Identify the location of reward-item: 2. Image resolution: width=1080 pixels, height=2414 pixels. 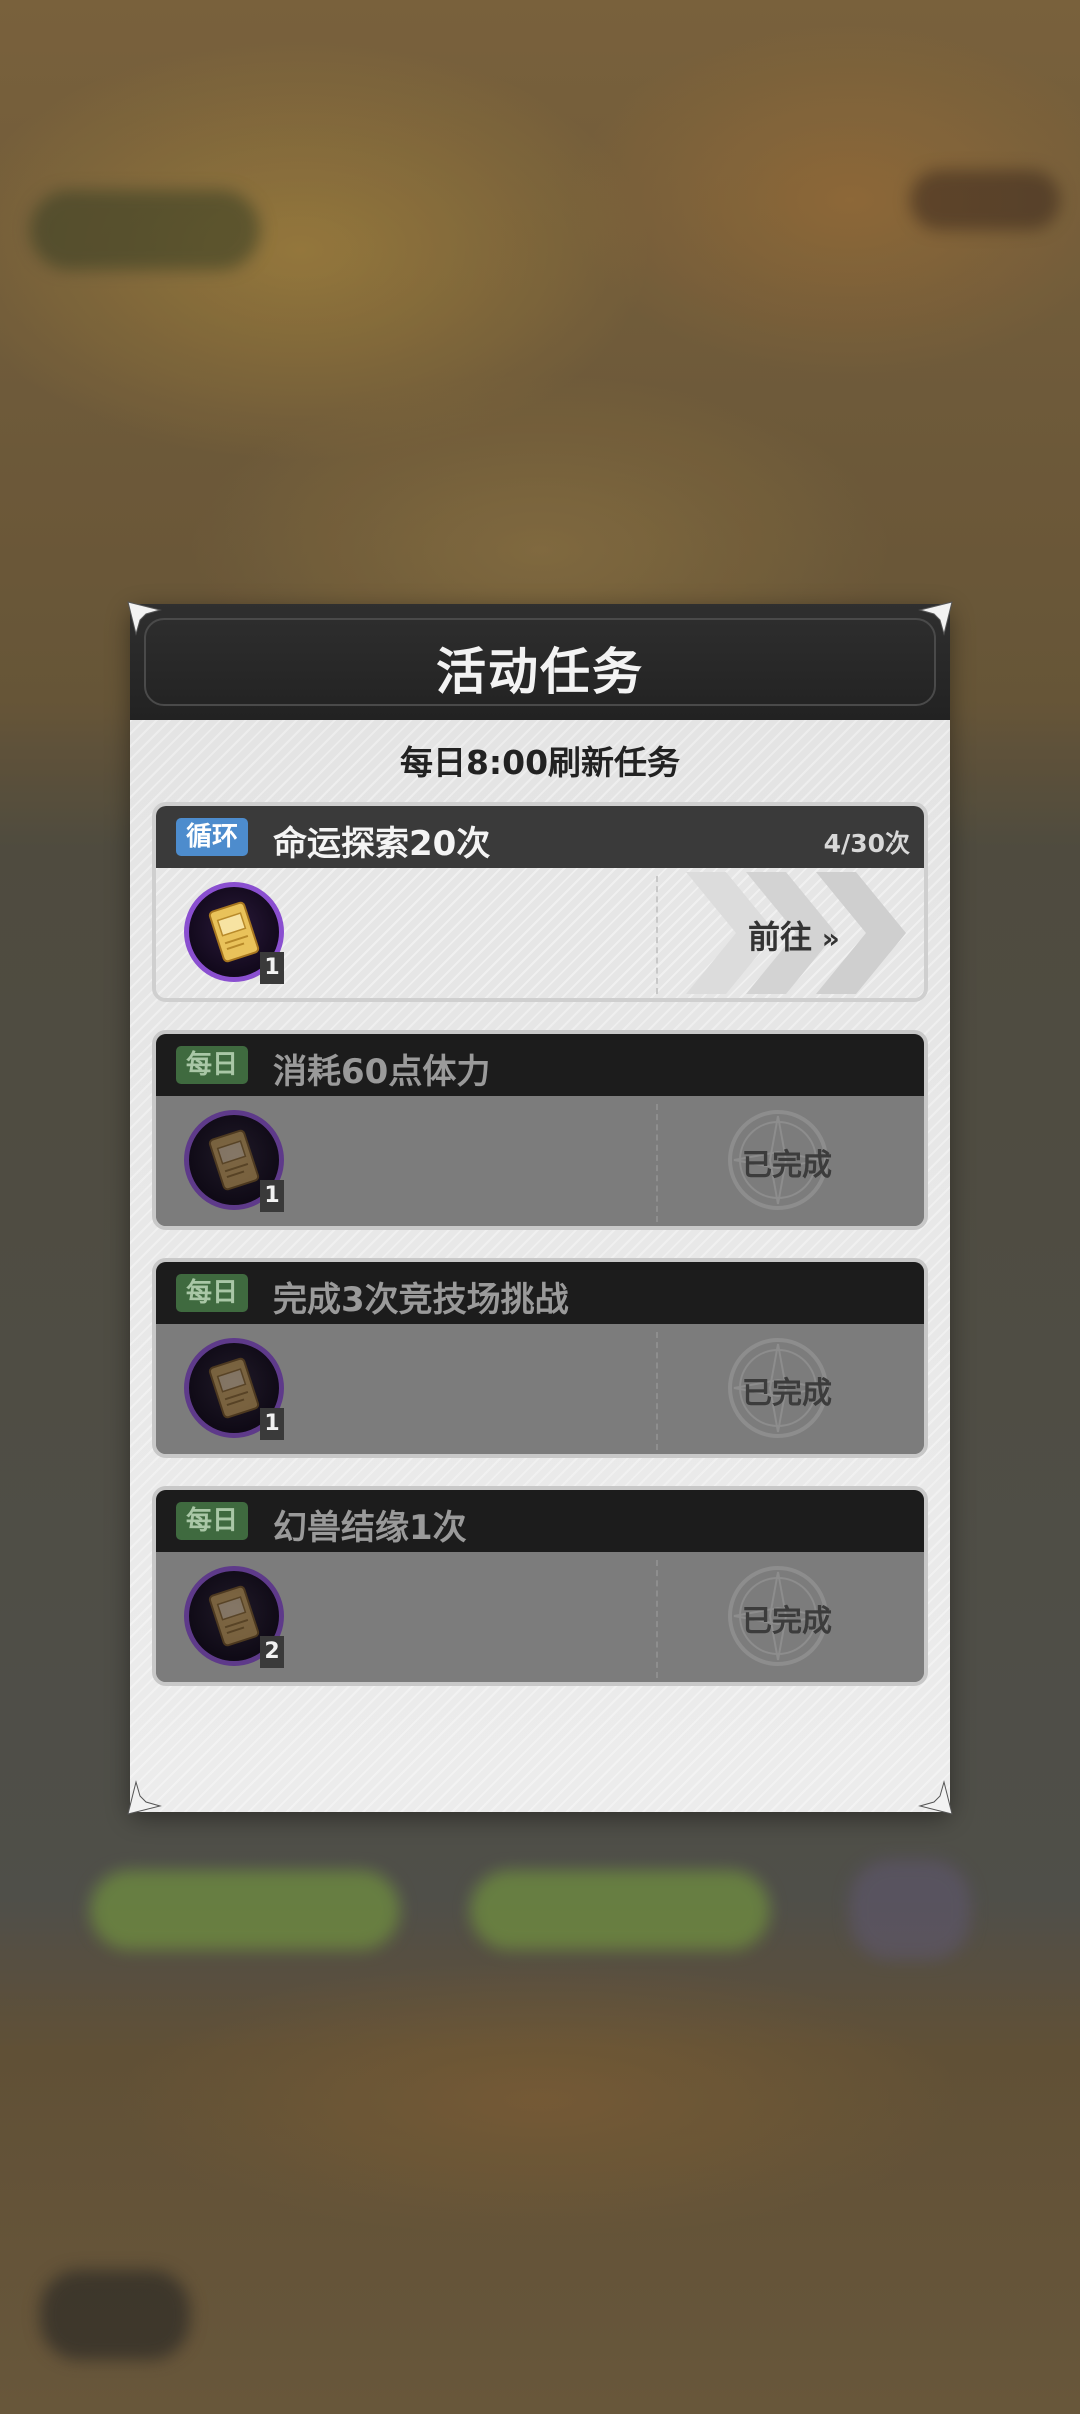
(234, 1617).